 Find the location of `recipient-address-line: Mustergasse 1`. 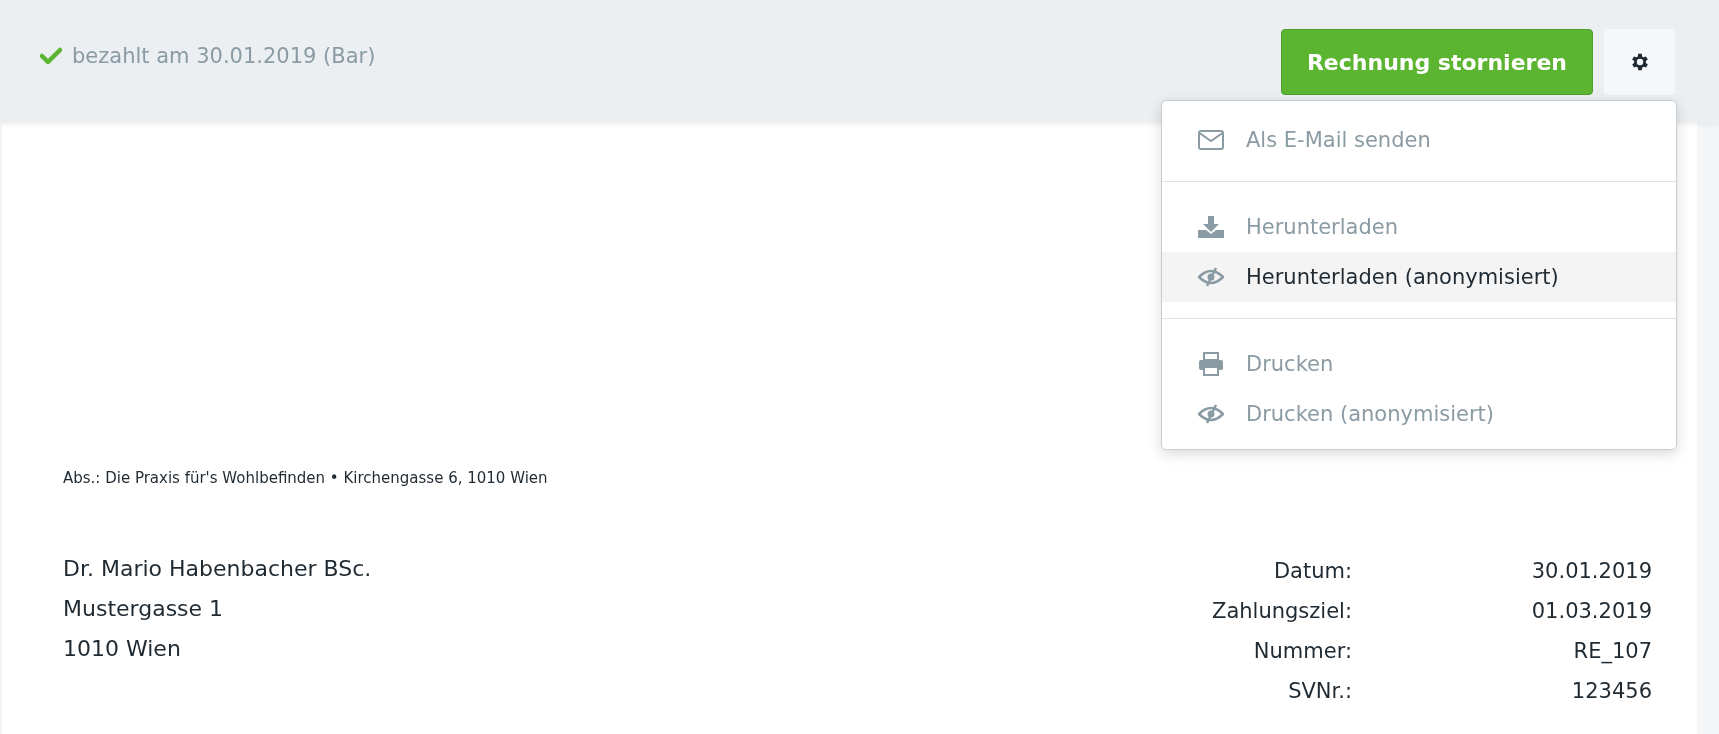

recipient-address-line: Mustergasse 1 is located at coordinates (144, 609).